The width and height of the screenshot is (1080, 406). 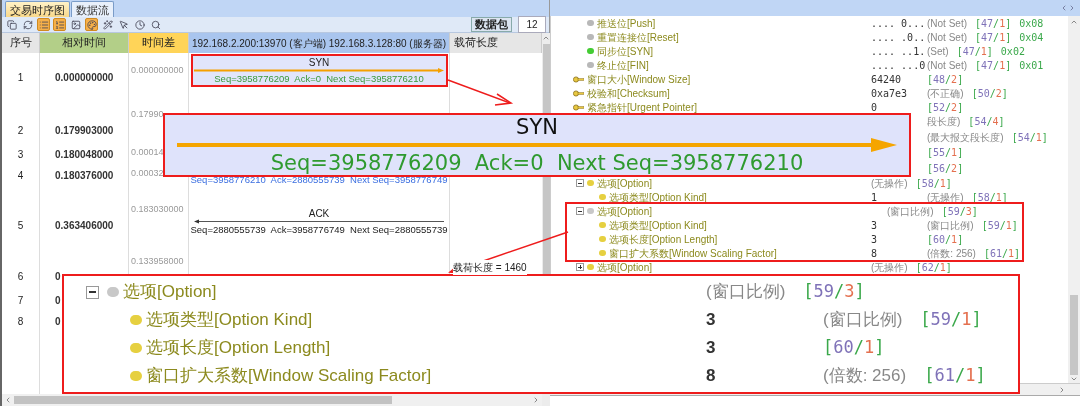 I want to click on byte-reference: [56/2], so click(x=945, y=168).